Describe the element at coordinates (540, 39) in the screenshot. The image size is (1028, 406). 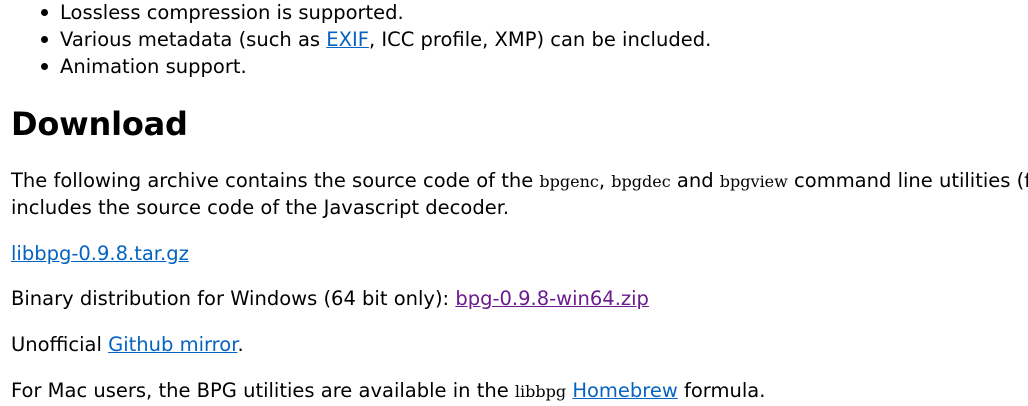
I see `list-item-text: , ICC profile, XMP) can be included.` at that location.